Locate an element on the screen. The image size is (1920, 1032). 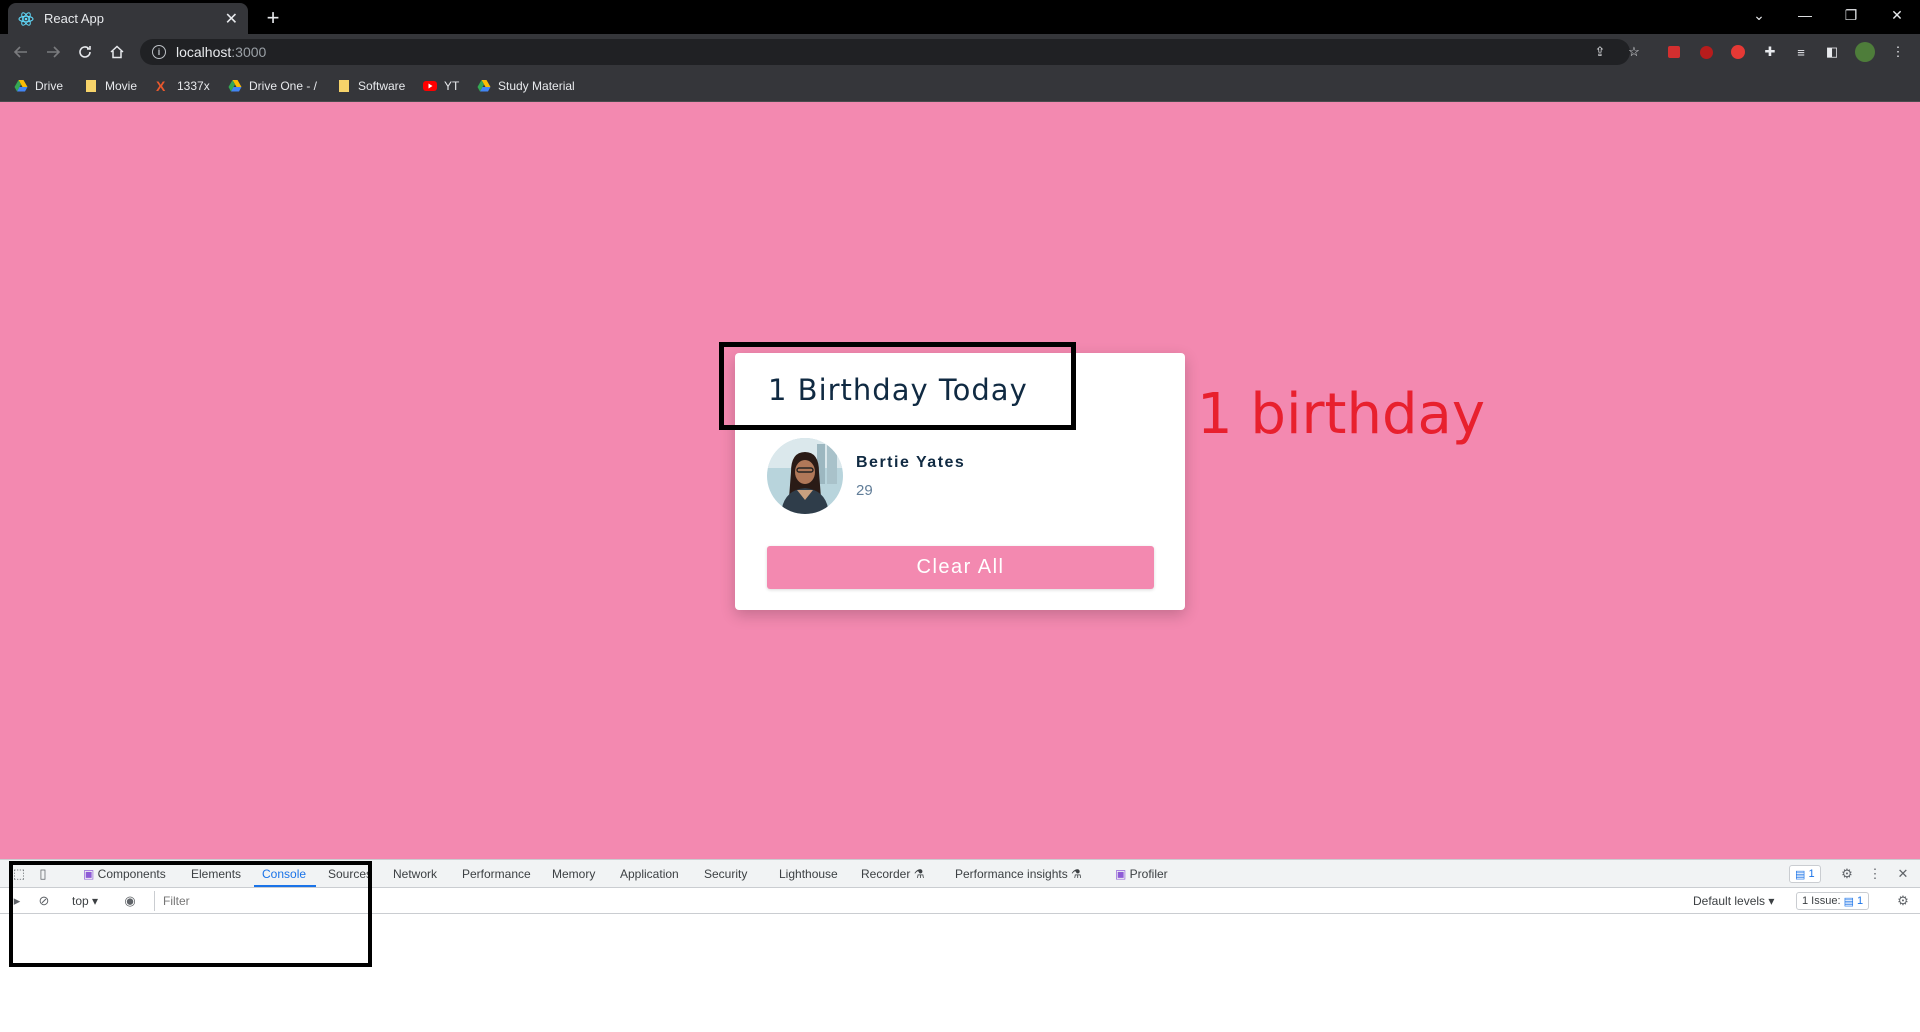
bookmark-label: 1337x is located at coordinates (193, 86).